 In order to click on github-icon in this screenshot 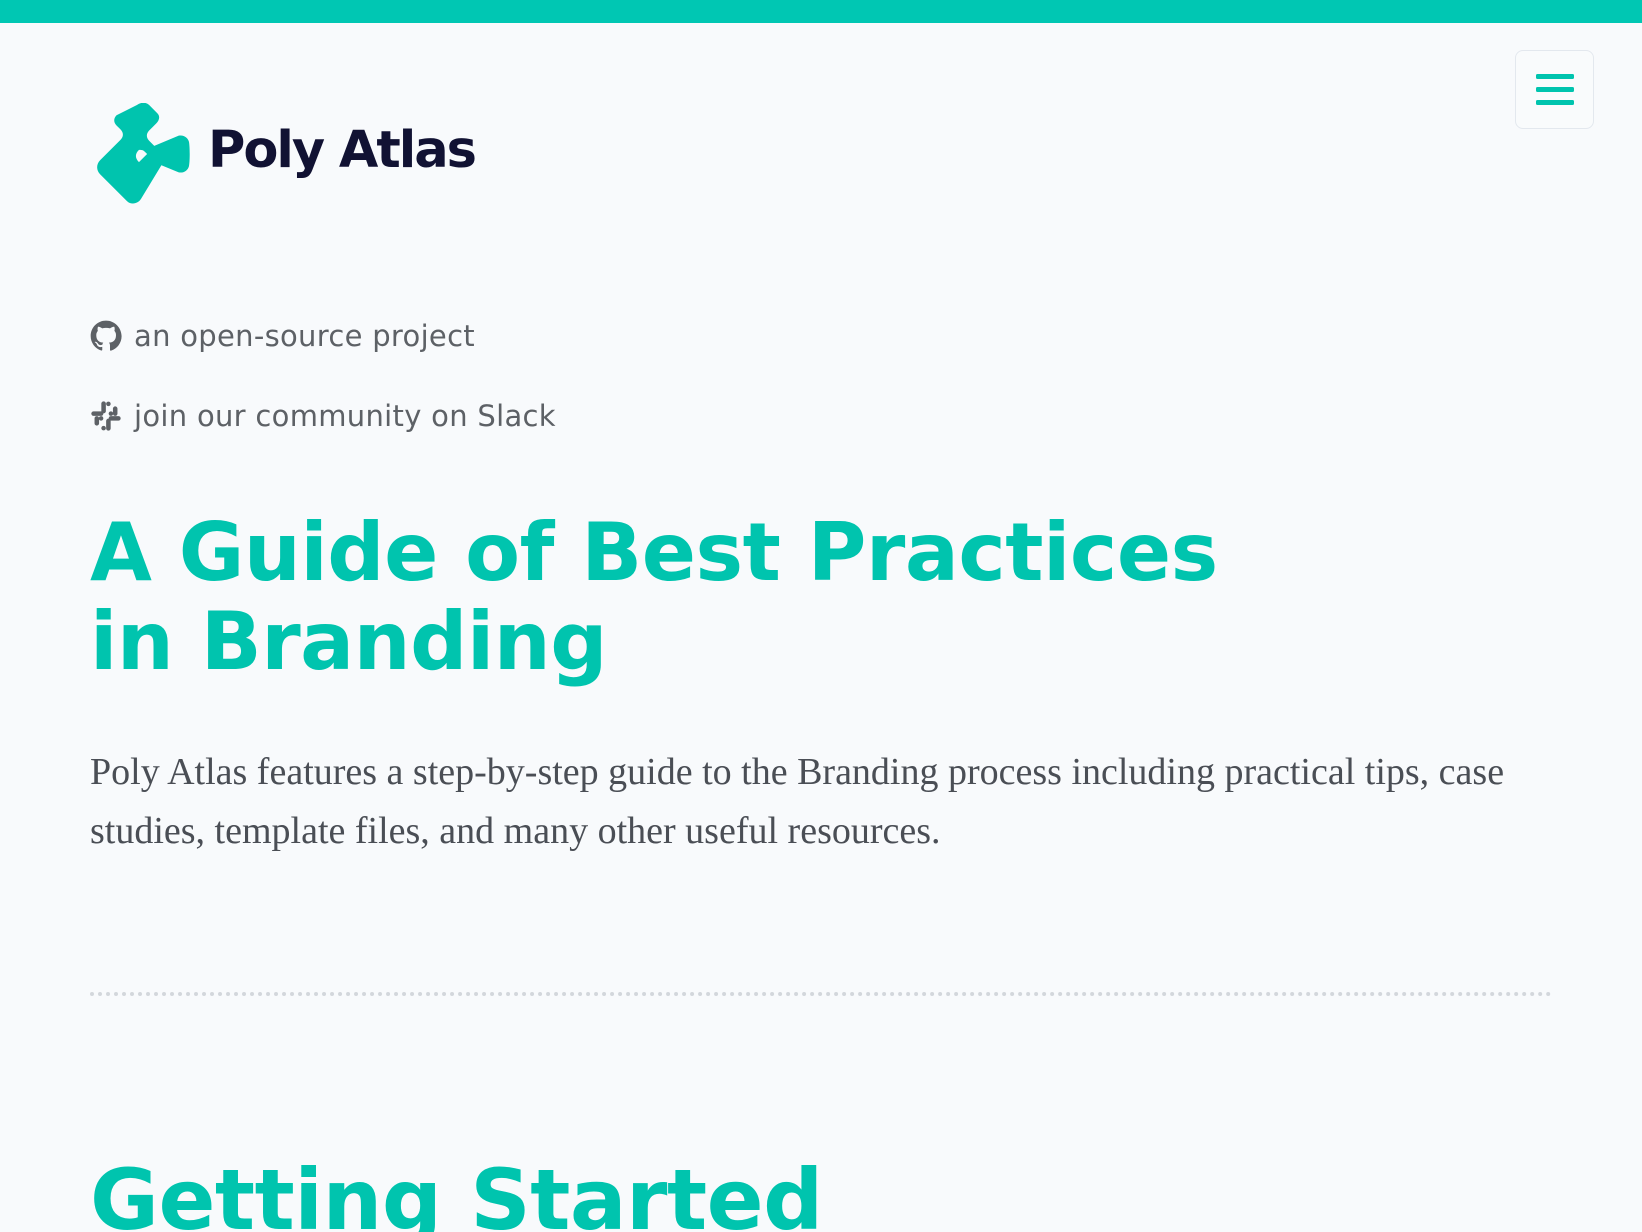, I will do `click(106, 335)`.